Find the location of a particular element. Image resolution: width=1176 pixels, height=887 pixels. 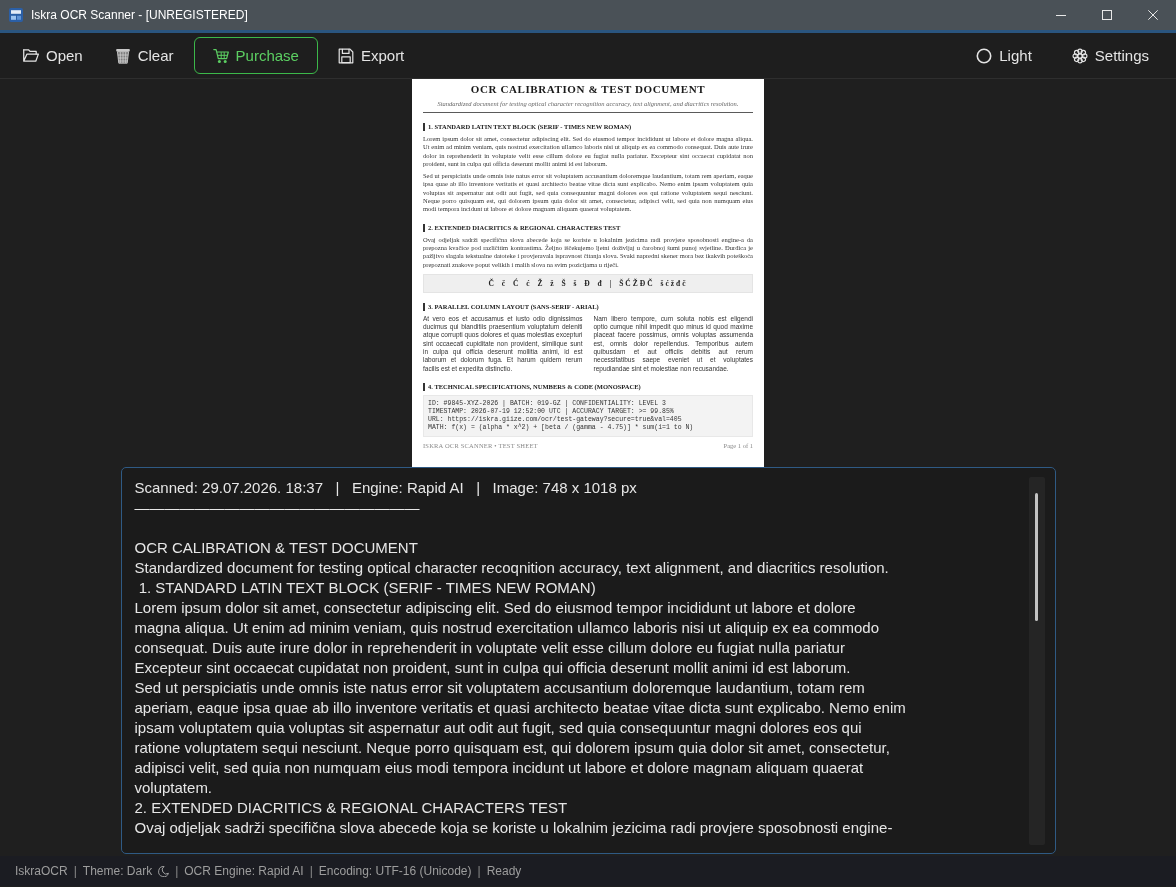

text-line: Standardized document for testing optical character recoqnition accuracy, text alignment, and diacritics resolution. is located at coordinates (511, 568).